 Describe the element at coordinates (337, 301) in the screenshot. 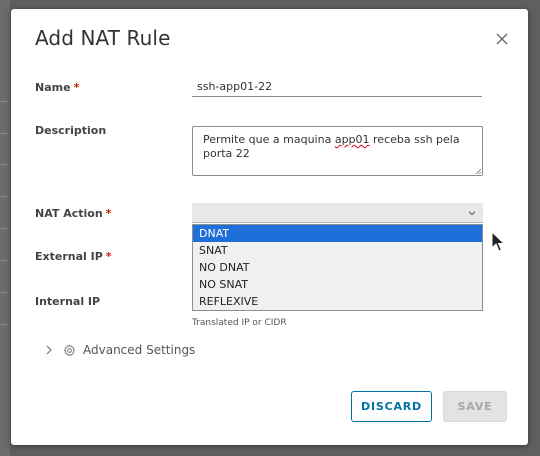

I see `option-reflexive: REFLEXIVE` at that location.